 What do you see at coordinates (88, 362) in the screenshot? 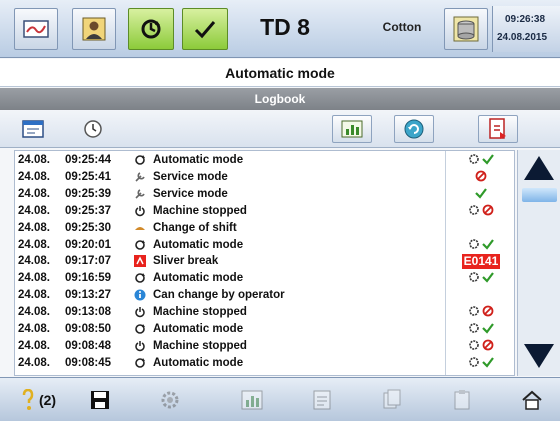
I see `log-time: 09:08:45` at bounding box center [88, 362].